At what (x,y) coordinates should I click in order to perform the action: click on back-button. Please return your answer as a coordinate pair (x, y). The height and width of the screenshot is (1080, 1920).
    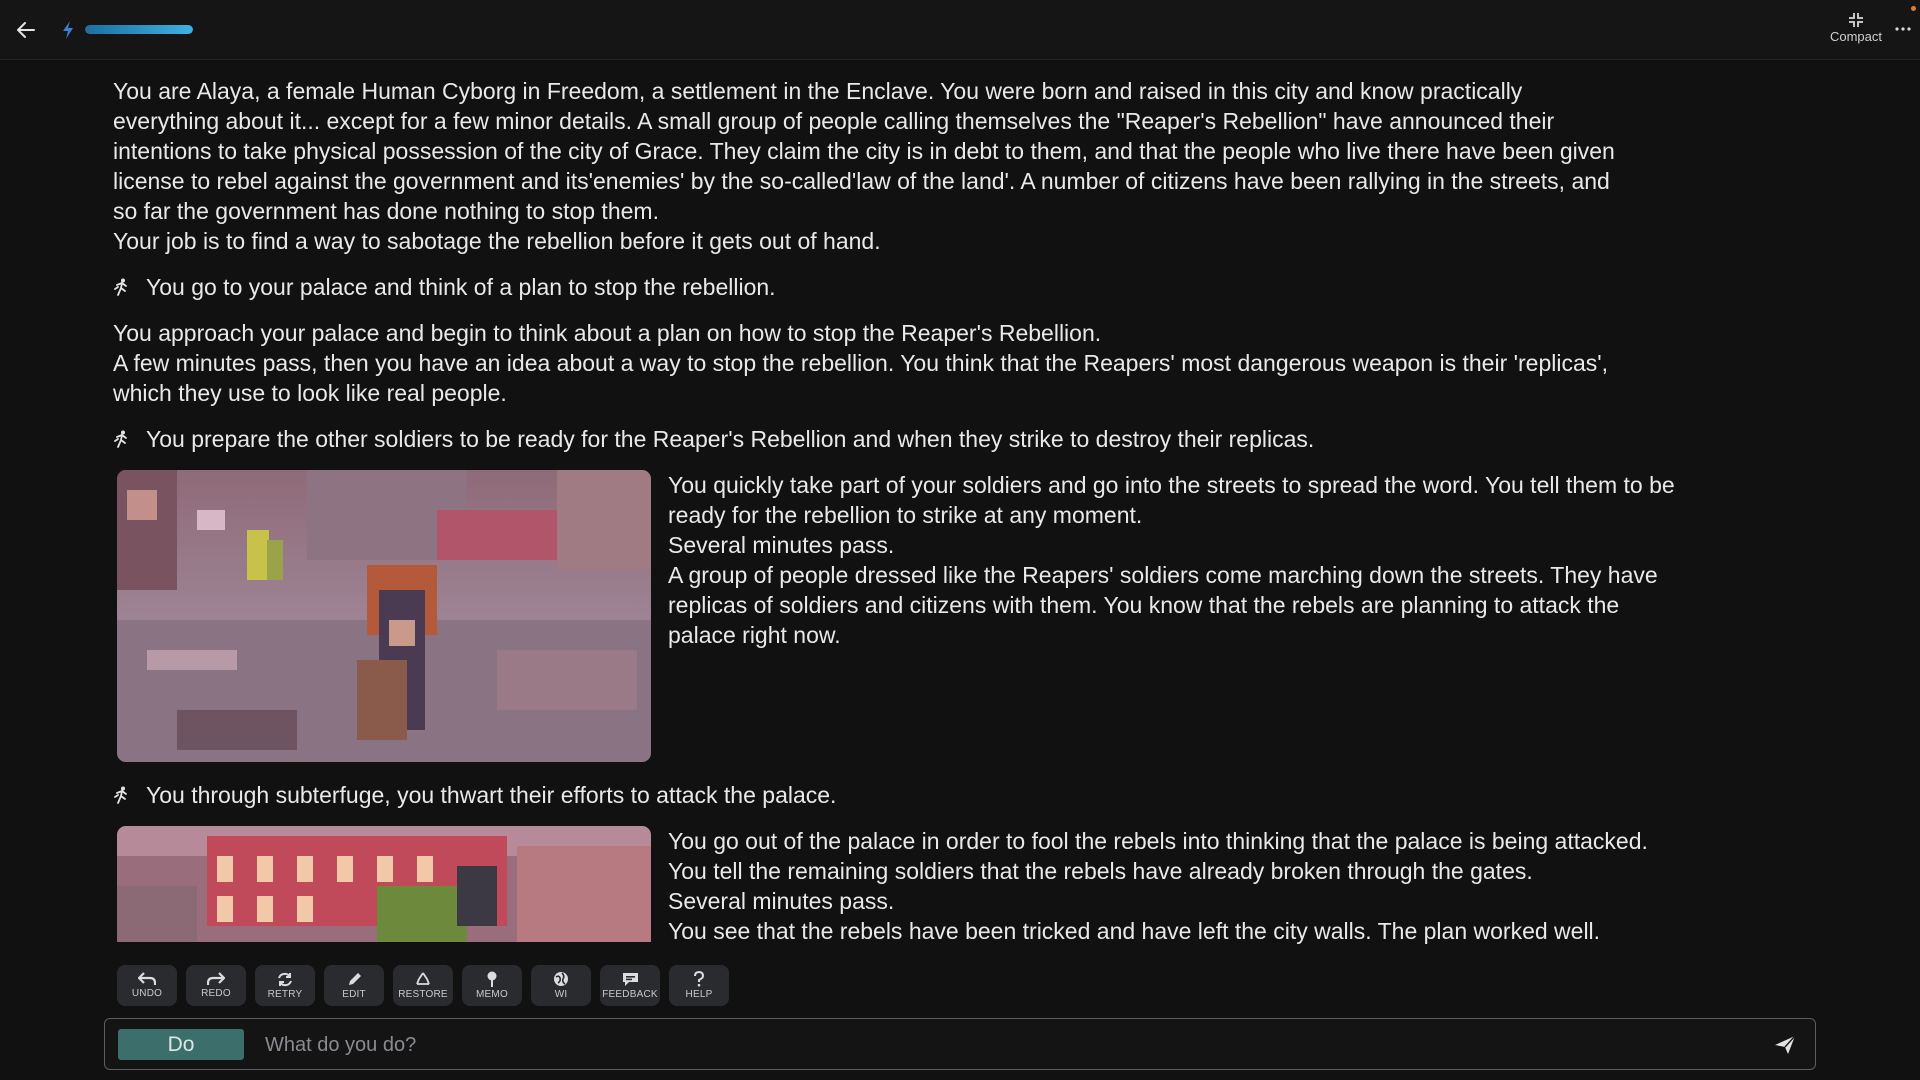
    Looking at the image, I should click on (26, 30).